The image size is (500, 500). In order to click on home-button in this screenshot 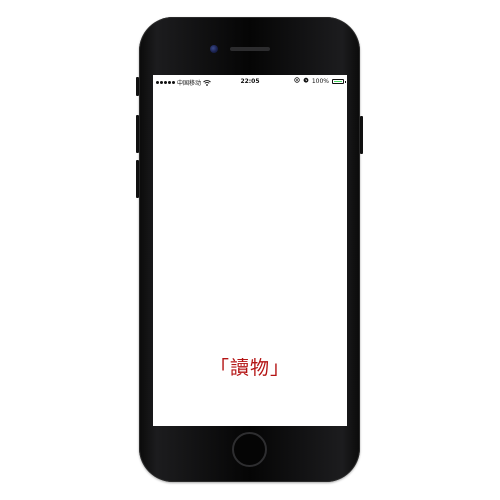, I will do `click(249, 449)`.